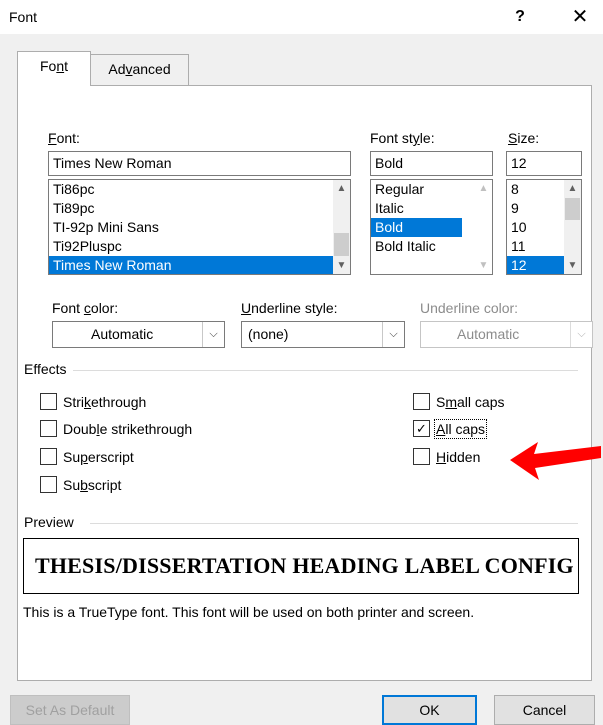  I want to click on preview-divider, so click(334, 523).